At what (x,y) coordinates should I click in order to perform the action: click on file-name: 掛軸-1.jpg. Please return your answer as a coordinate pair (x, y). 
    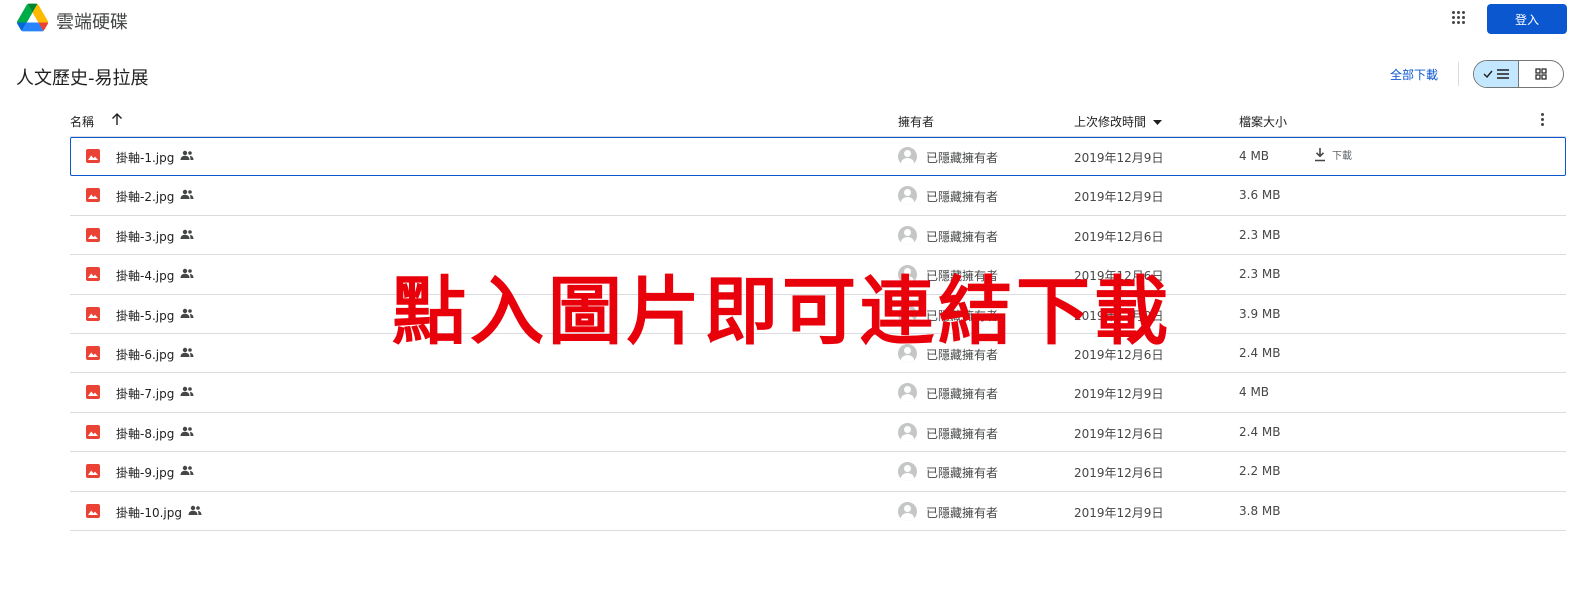
    Looking at the image, I should click on (145, 157).